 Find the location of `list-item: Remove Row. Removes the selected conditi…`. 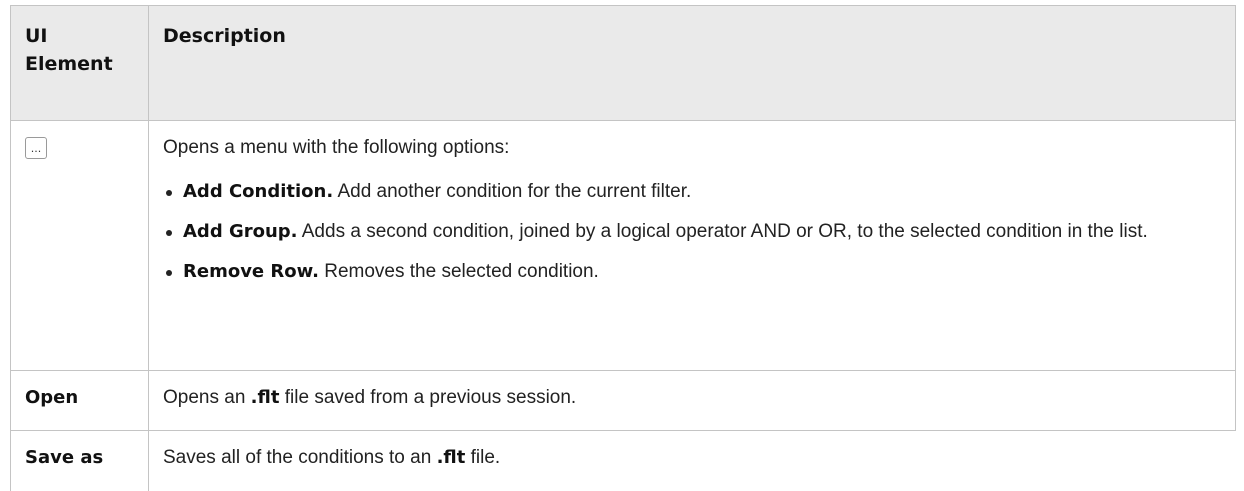

list-item: Remove Row. Removes the selected conditi… is located at coordinates (692, 272).